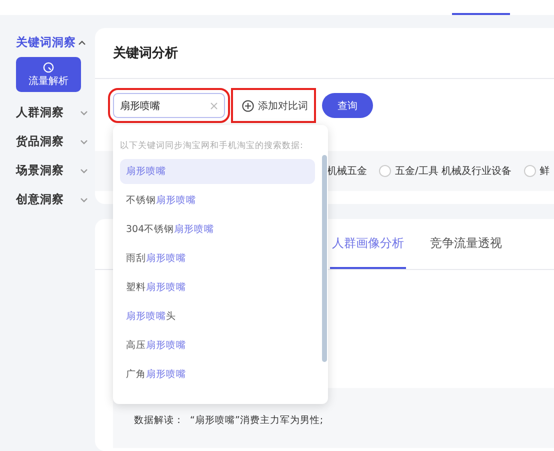 The width and height of the screenshot is (554, 451). What do you see at coordinates (273, 105) in the screenshot?
I see `add-compare-button: 添加对比词` at bounding box center [273, 105].